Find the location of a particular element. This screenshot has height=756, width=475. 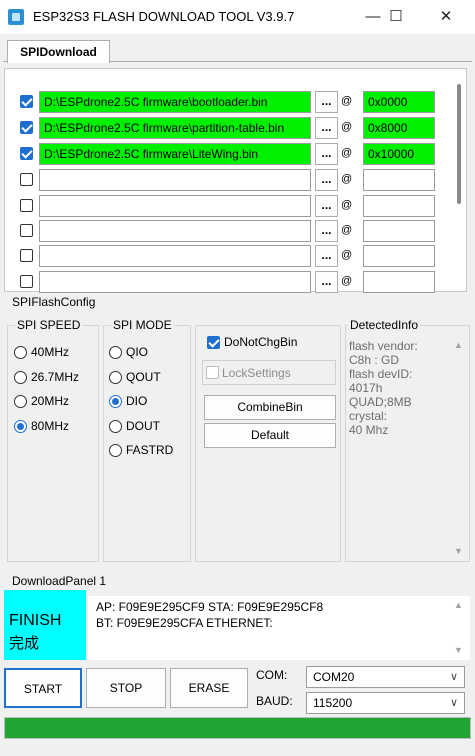

chevron-down-icon: ∨ is located at coordinates (453, 677).